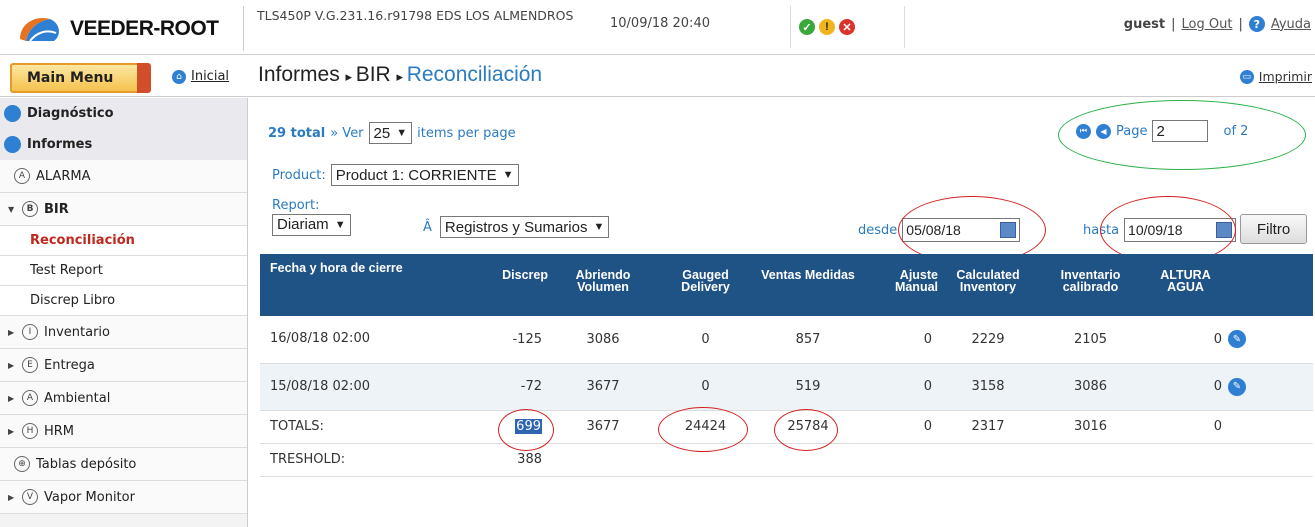  Describe the element at coordinates (123, 332) in the screenshot. I see `sidebar-item-inventario: ▶ I Inventario` at that location.